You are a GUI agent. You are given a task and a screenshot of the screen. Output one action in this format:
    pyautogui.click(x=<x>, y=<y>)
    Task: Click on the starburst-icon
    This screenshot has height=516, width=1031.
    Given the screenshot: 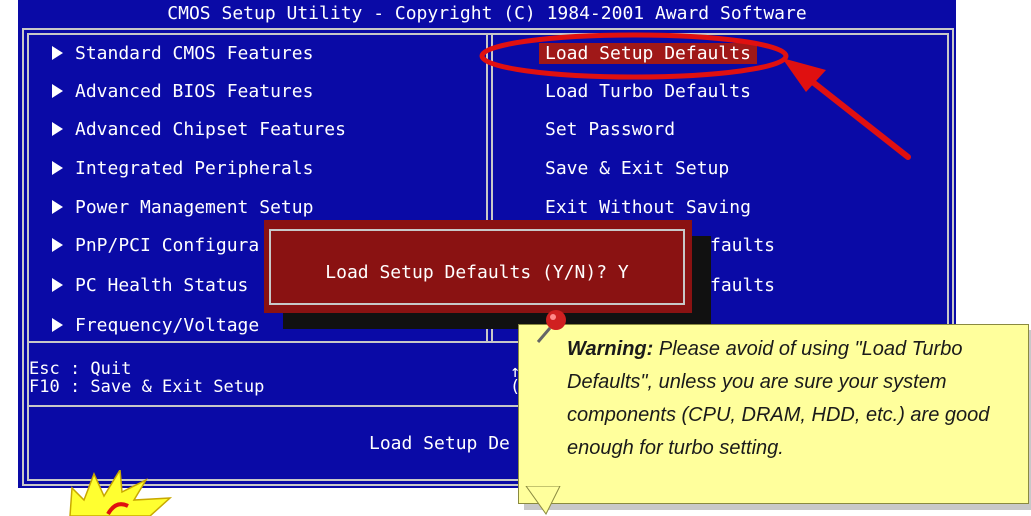 What is the action you would take?
    pyautogui.click(x=121, y=493)
    